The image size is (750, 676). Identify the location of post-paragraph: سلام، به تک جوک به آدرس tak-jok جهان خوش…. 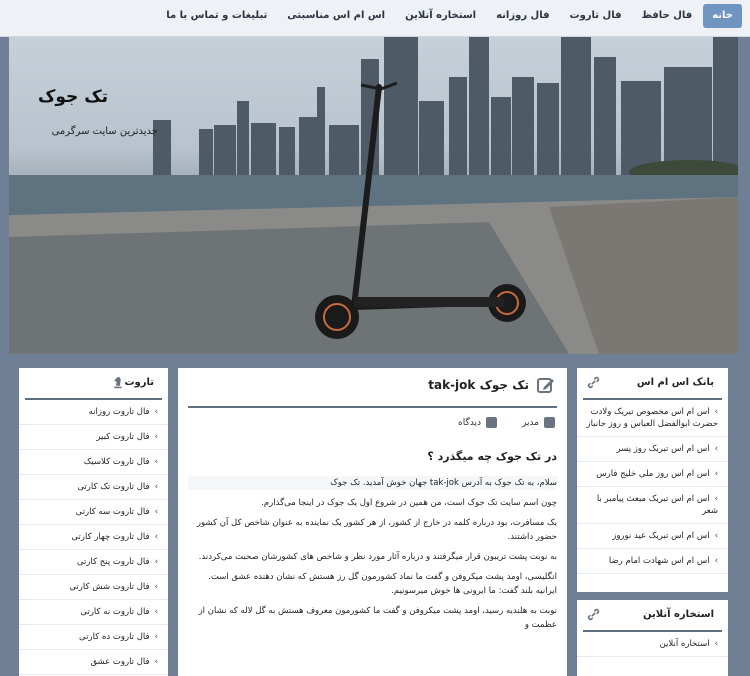
(372, 483).